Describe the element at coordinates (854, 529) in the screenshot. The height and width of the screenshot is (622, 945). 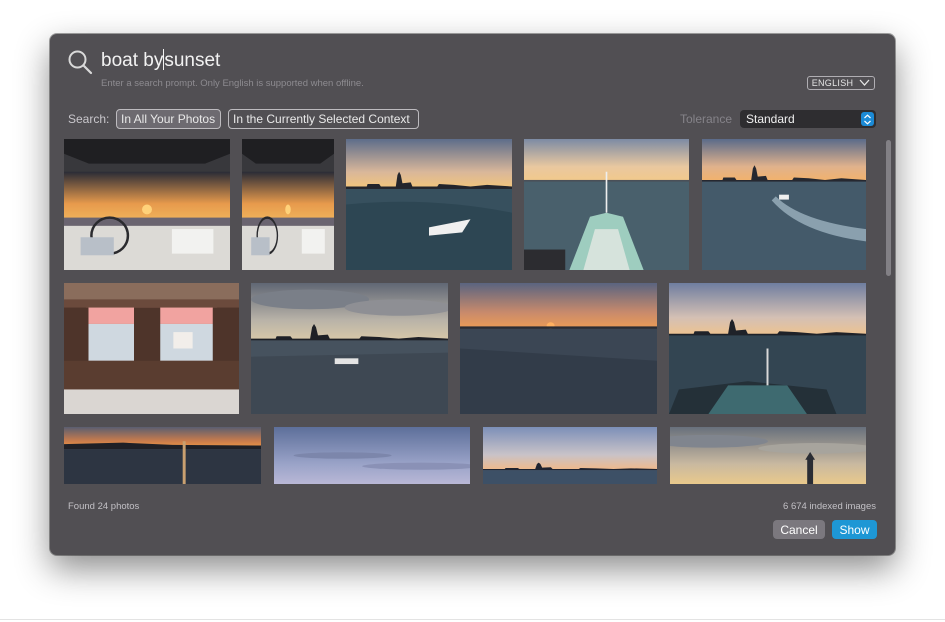
I see `show-button: Show` at that location.